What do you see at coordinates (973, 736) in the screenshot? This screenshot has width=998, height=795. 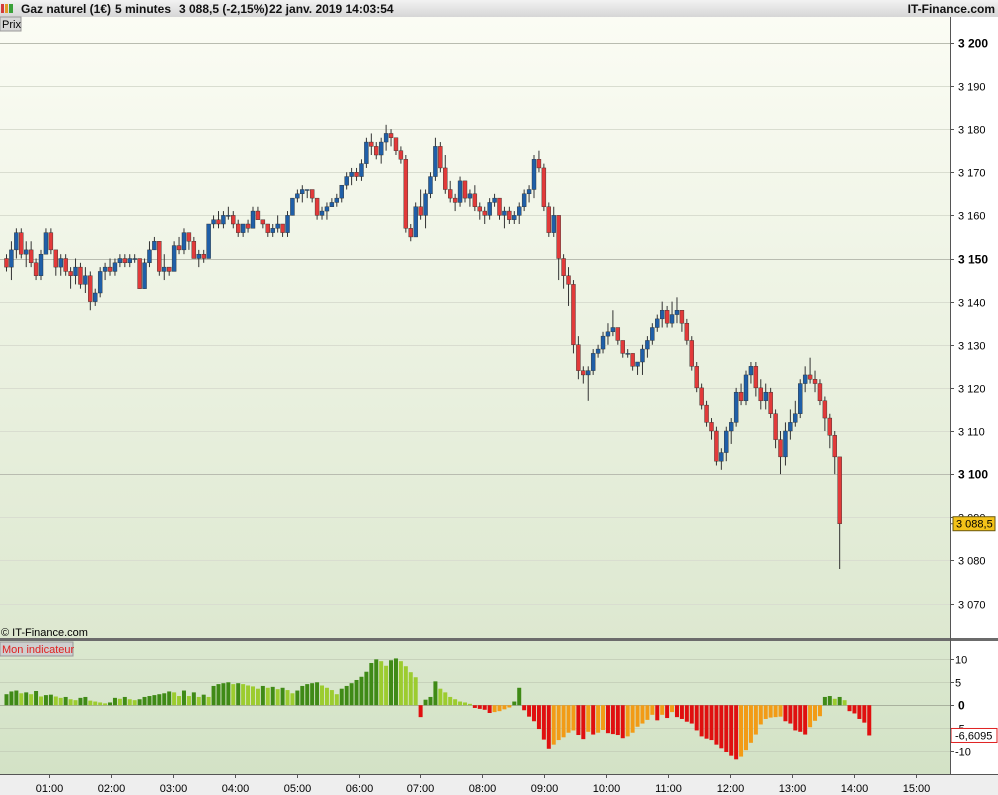 I see `indicator-last-label: -6,6095` at bounding box center [973, 736].